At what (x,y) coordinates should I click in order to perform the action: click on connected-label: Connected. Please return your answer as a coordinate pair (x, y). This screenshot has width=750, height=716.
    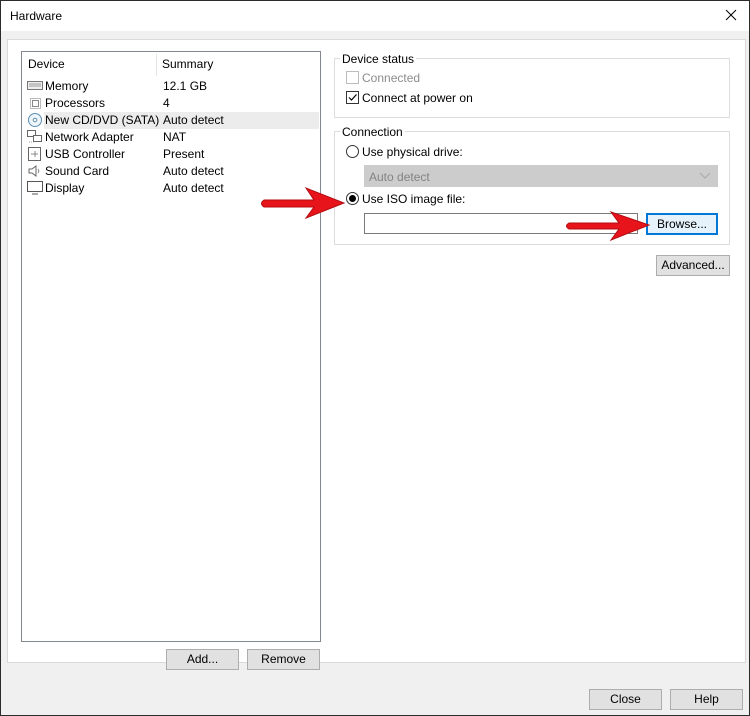
    Looking at the image, I should click on (391, 78).